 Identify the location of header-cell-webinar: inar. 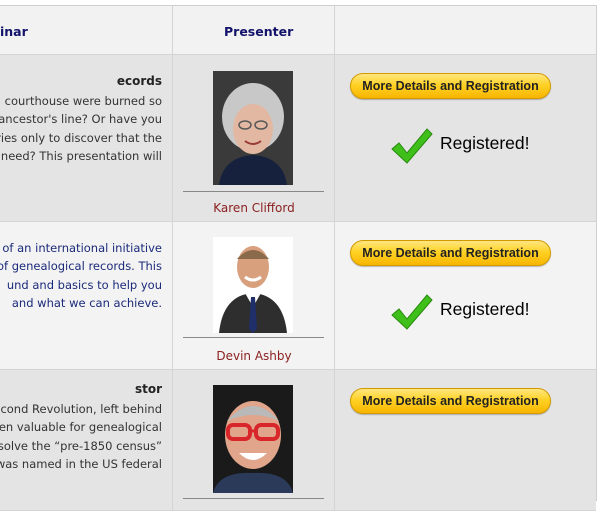
(86, 30).